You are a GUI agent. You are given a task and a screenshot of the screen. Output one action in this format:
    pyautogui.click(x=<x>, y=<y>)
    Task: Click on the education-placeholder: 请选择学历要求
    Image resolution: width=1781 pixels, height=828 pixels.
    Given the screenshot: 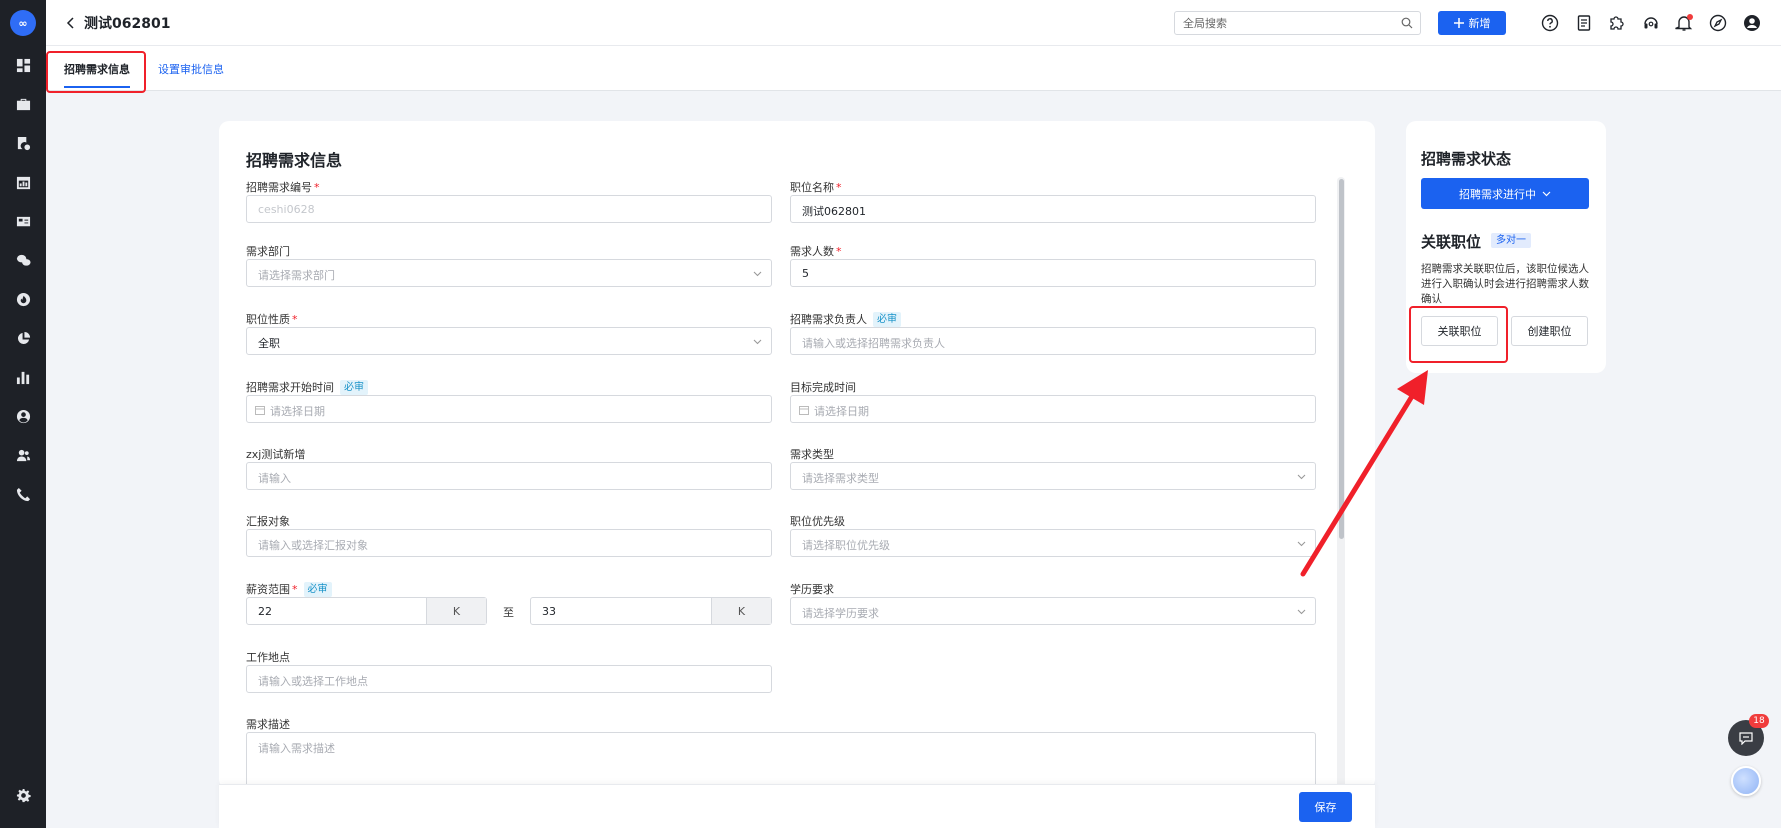 What is the action you would take?
    pyautogui.click(x=840, y=613)
    